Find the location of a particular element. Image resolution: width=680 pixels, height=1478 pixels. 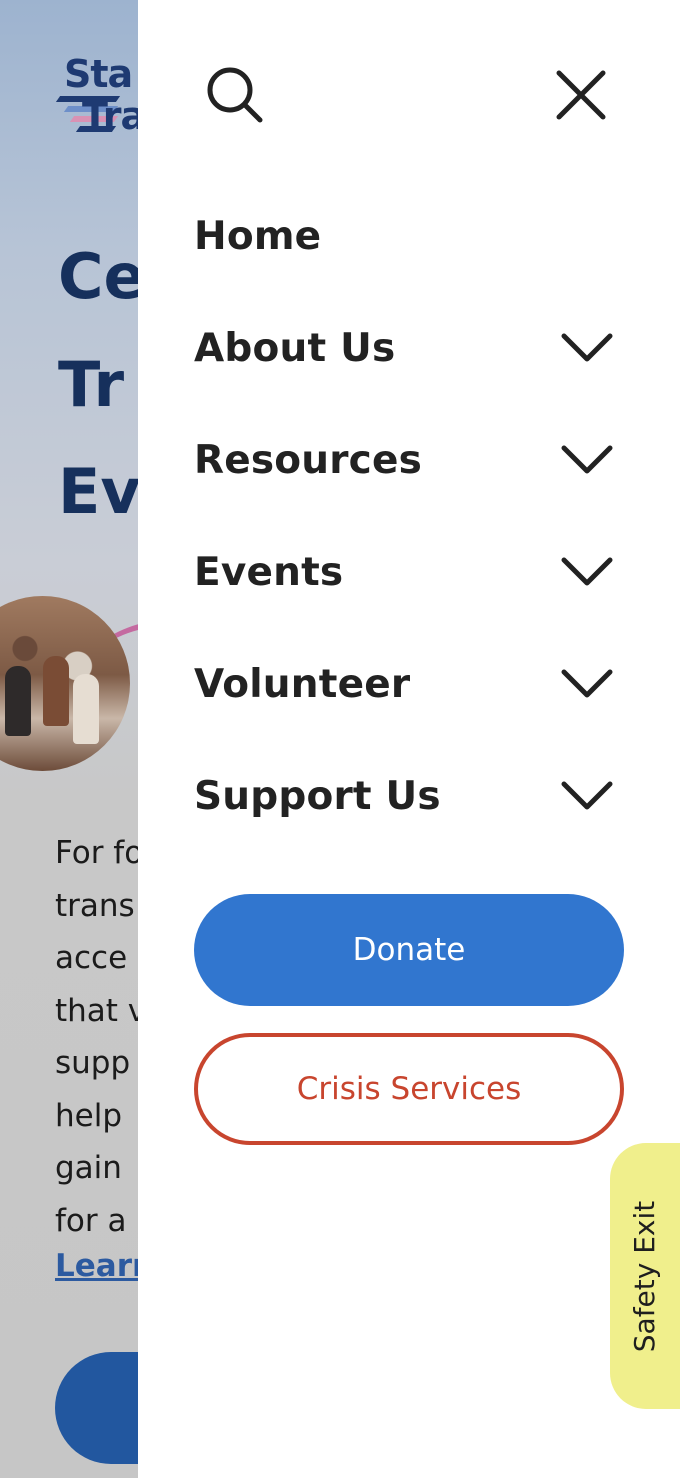

donate-button: Donate is located at coordinates (409, 950).